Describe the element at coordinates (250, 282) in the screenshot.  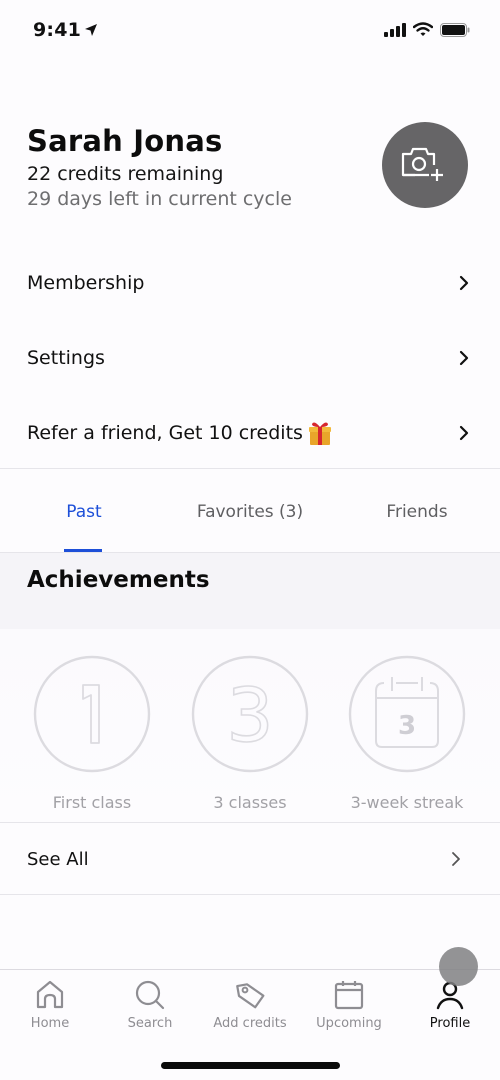
I see `menu-item-membership: Membership` at that location.